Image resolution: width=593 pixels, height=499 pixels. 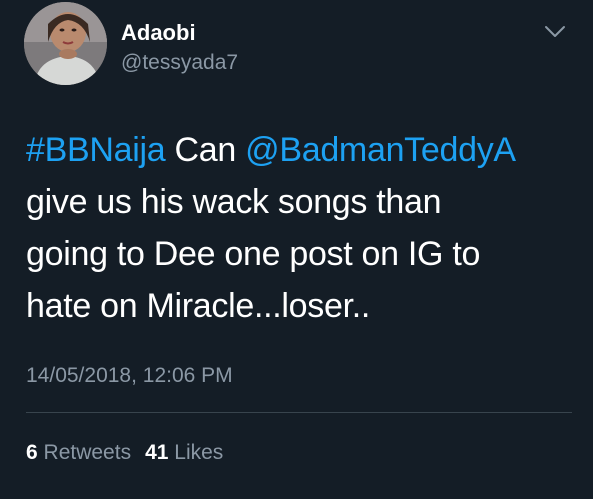 What do you see at coordinates (96, 150) in the screenshot?
I see `hashtag-link: #BBNaija` at bounding box center [96, 150].